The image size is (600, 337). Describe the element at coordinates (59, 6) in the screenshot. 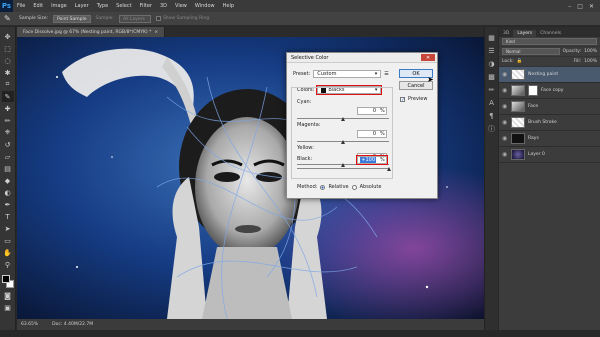

I see `menu-image: Image` at that location.